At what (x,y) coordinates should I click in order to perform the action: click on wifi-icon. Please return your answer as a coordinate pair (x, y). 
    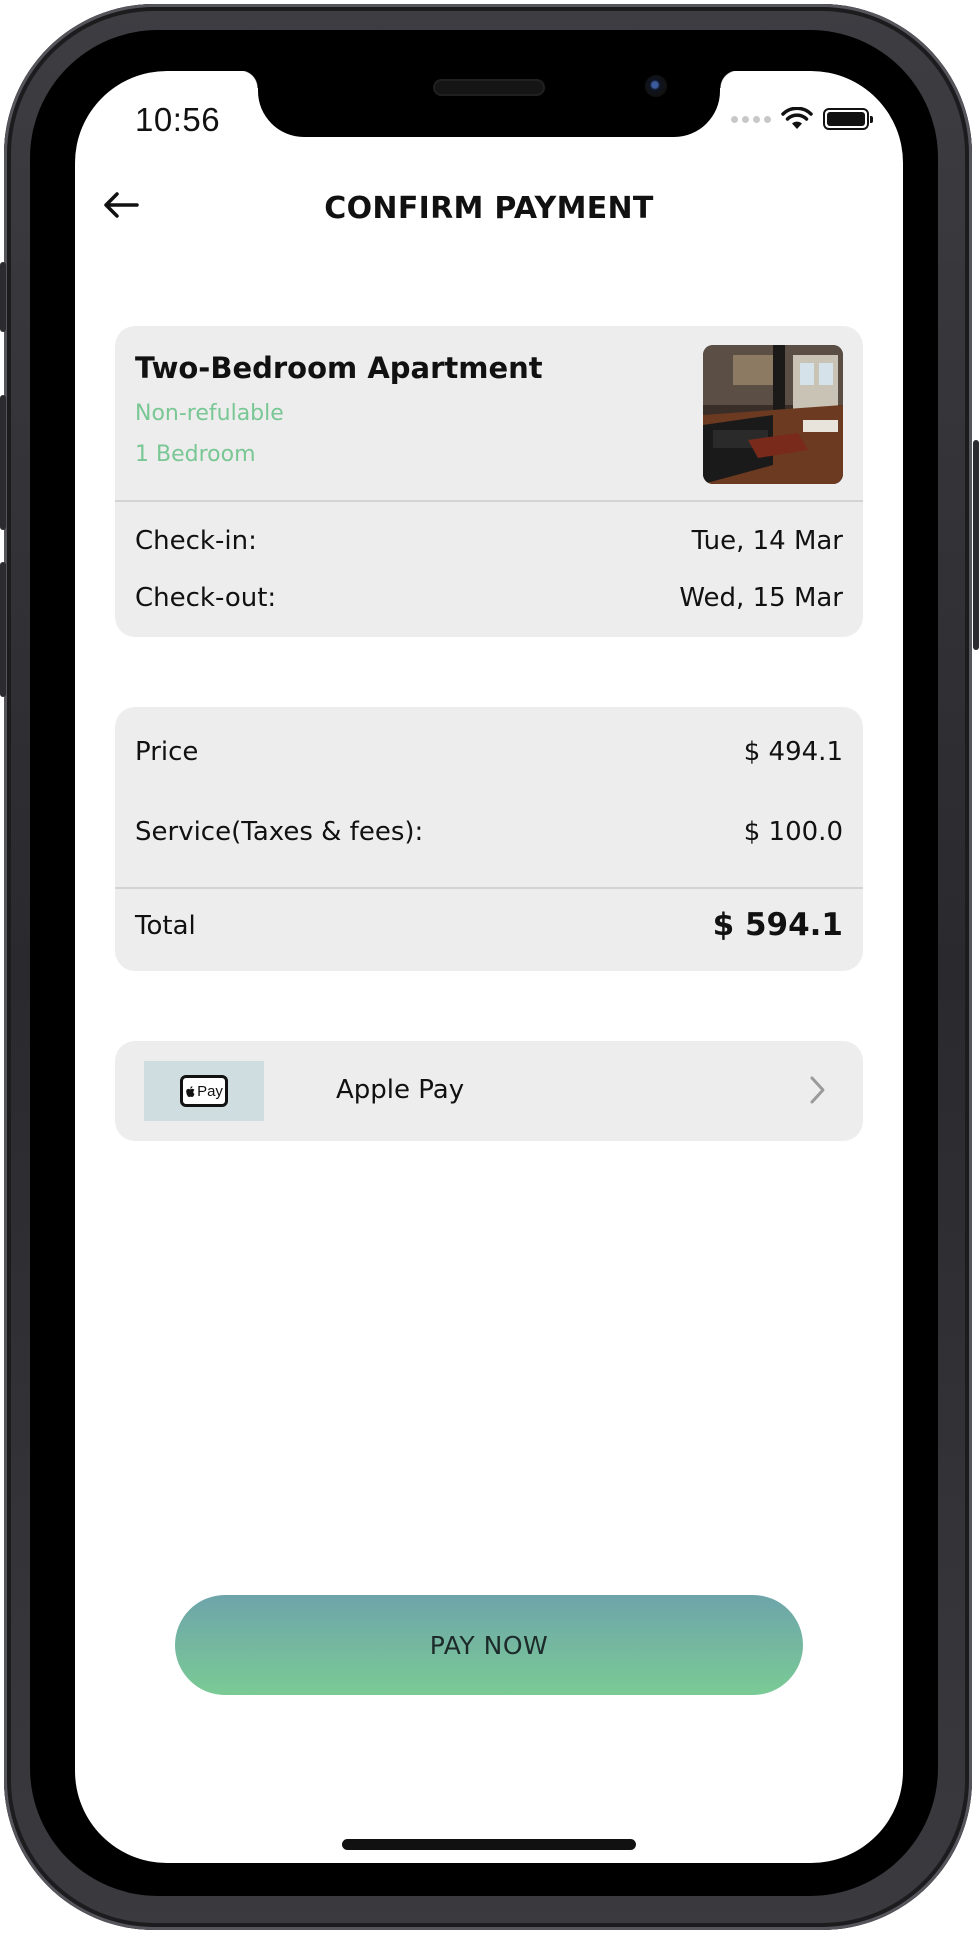
    Looking at the image, I should click on (797, 118).